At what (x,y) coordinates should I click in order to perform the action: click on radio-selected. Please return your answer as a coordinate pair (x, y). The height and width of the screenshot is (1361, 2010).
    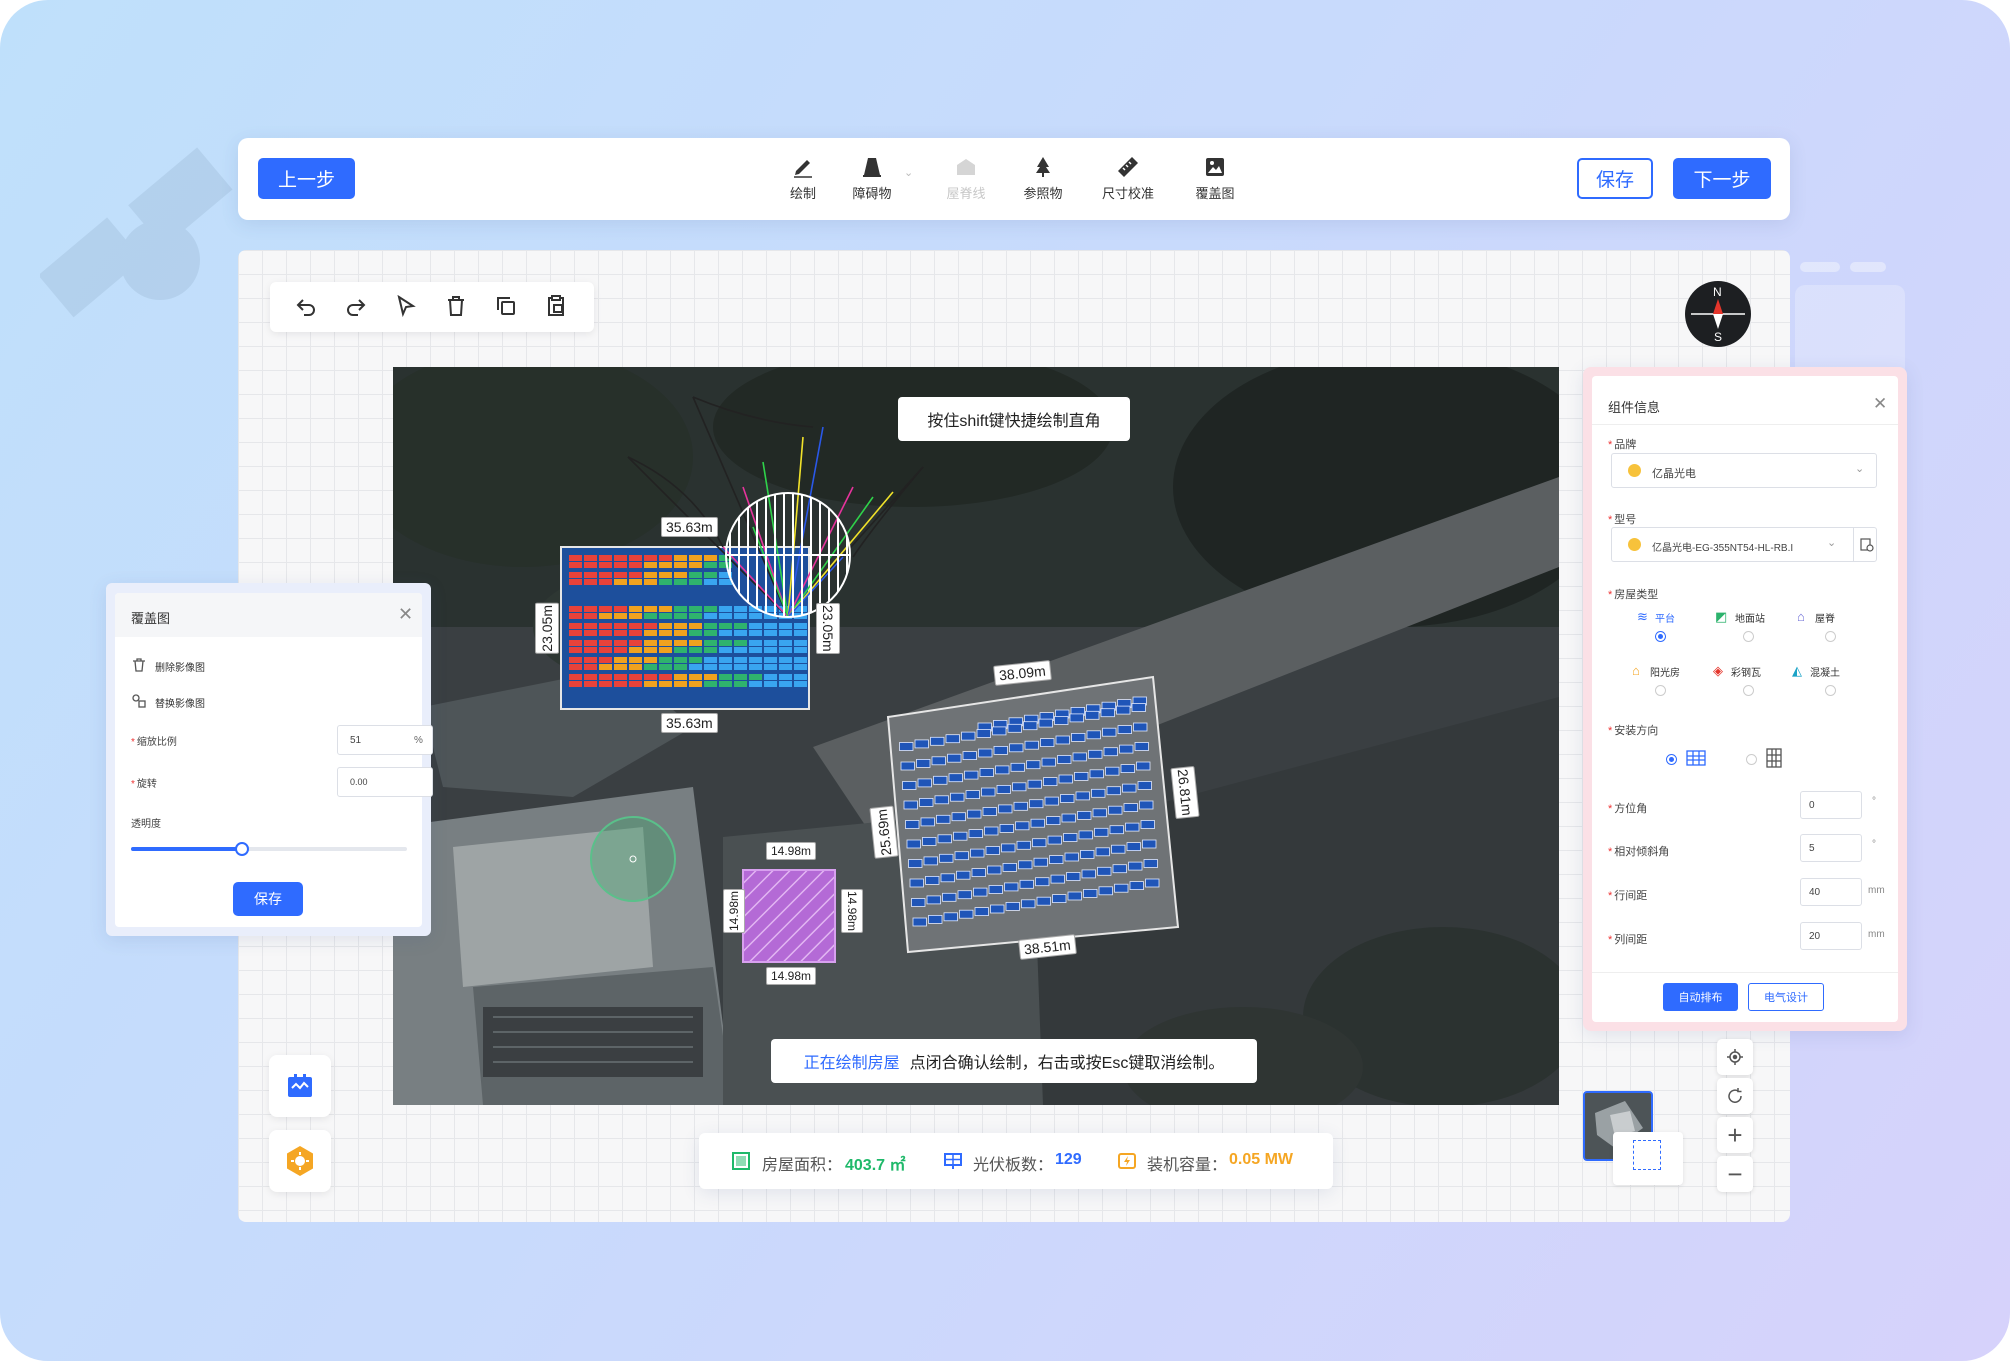
    Looking at the image, I should click on (1660, 636).